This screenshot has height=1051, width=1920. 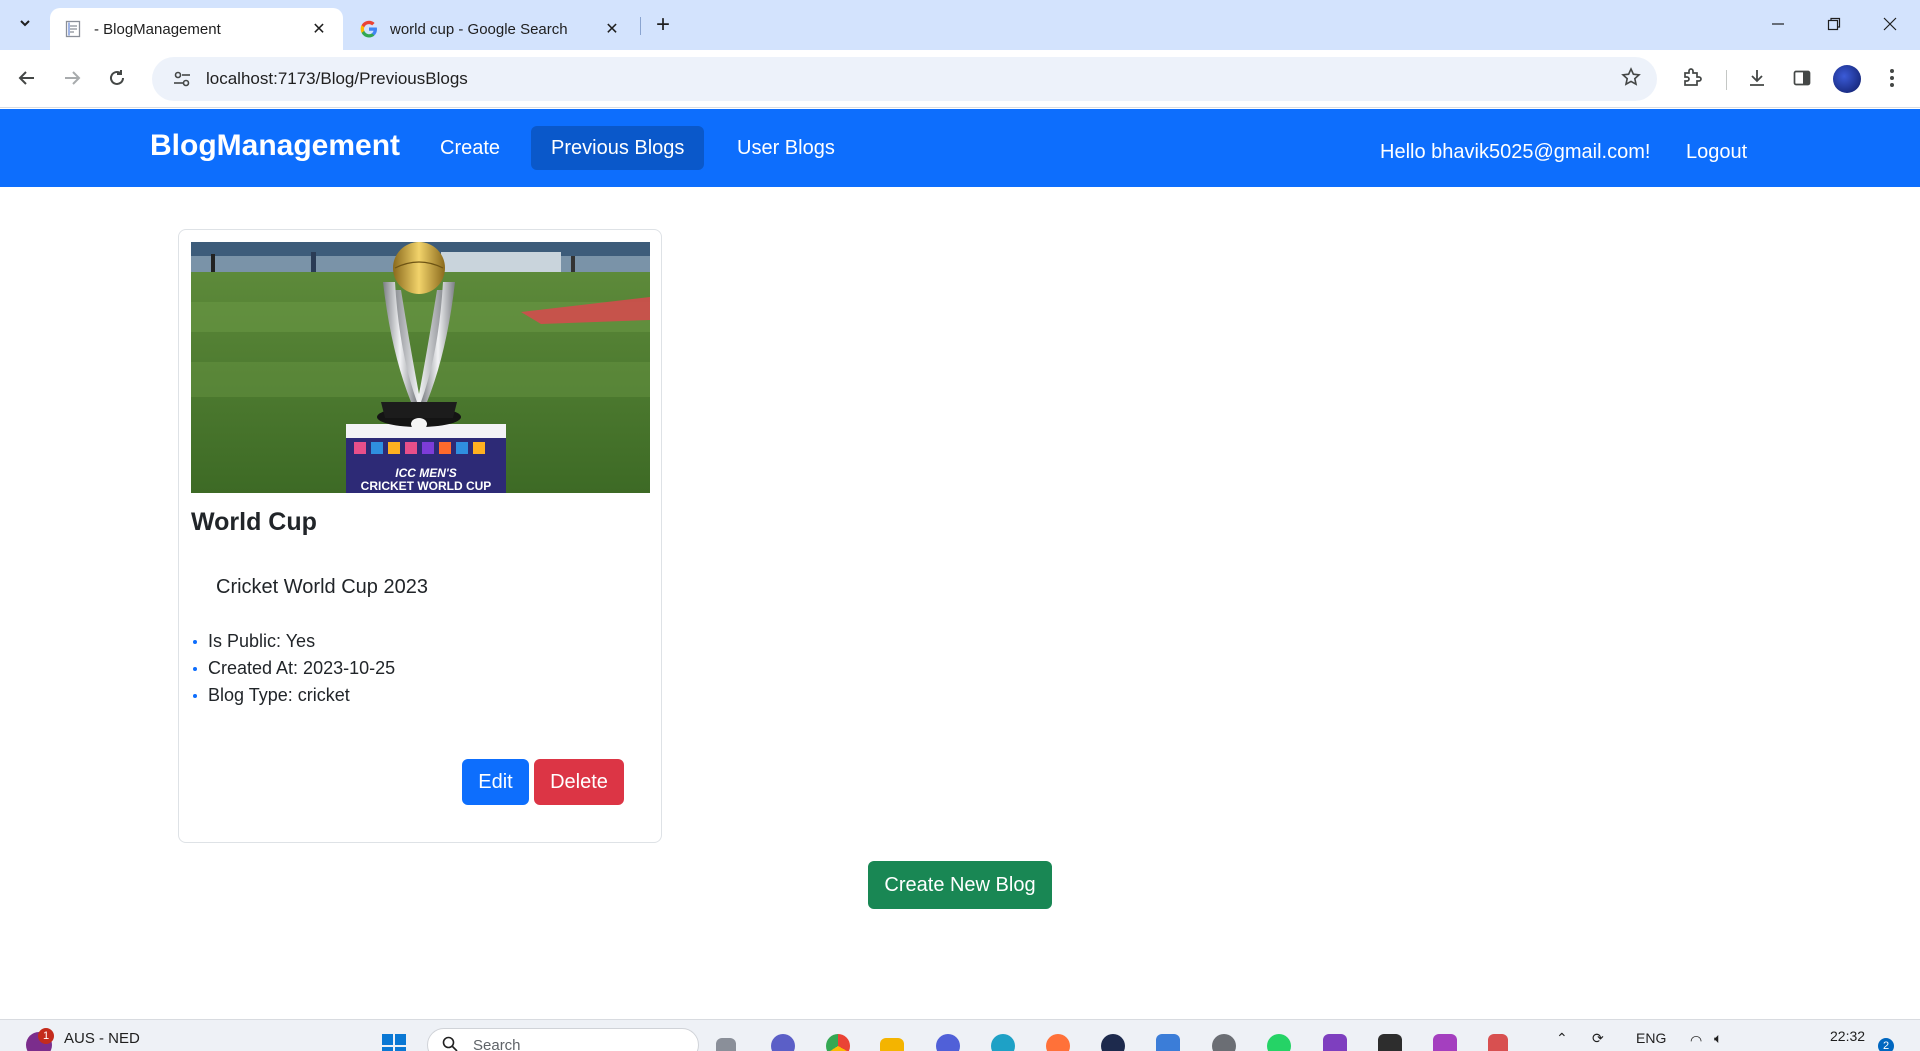 I want to click on tab-title: world cup - Google Search, so click(x=479, y=29).